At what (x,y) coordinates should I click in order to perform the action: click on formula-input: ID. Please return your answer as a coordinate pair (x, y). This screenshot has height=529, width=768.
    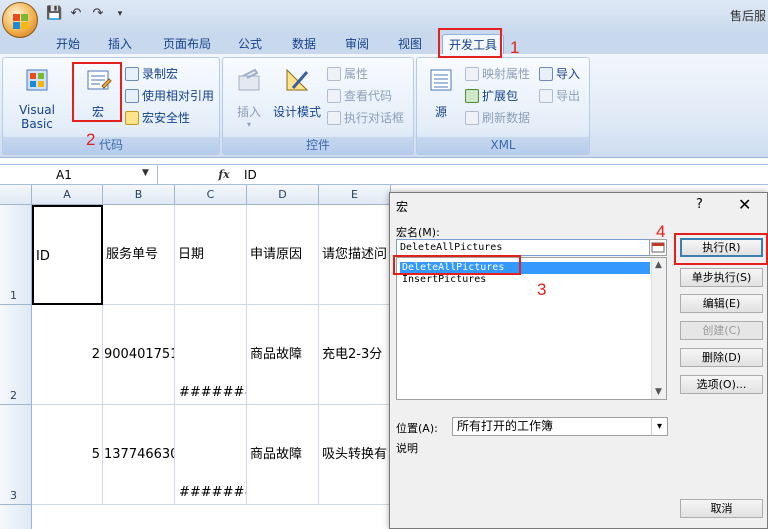
    Looking at the image, I should click on (250, 175).